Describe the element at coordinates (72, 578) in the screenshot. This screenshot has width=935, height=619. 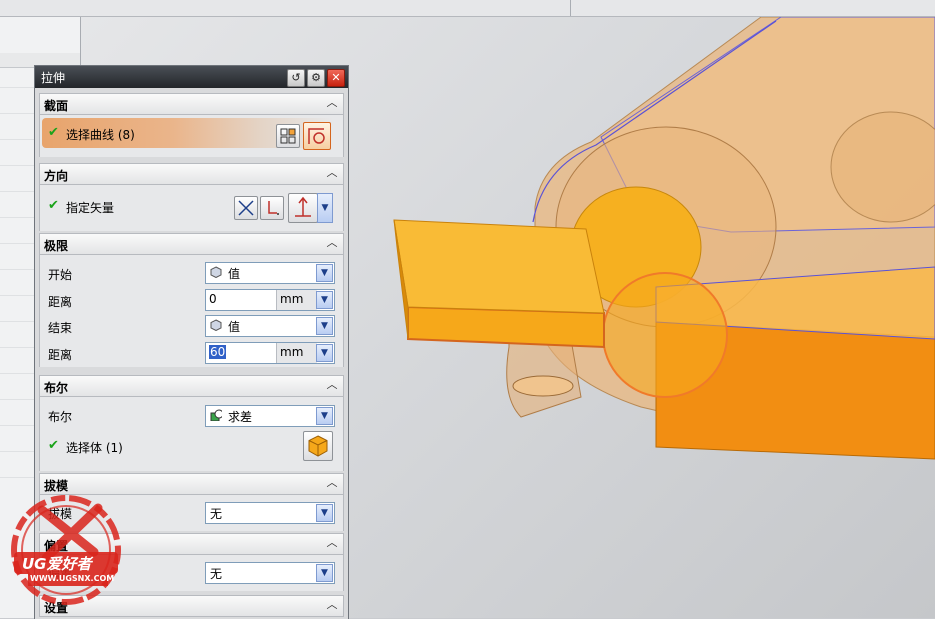
I see `watermark-url: WWW.UGSNX.COM` at that location.